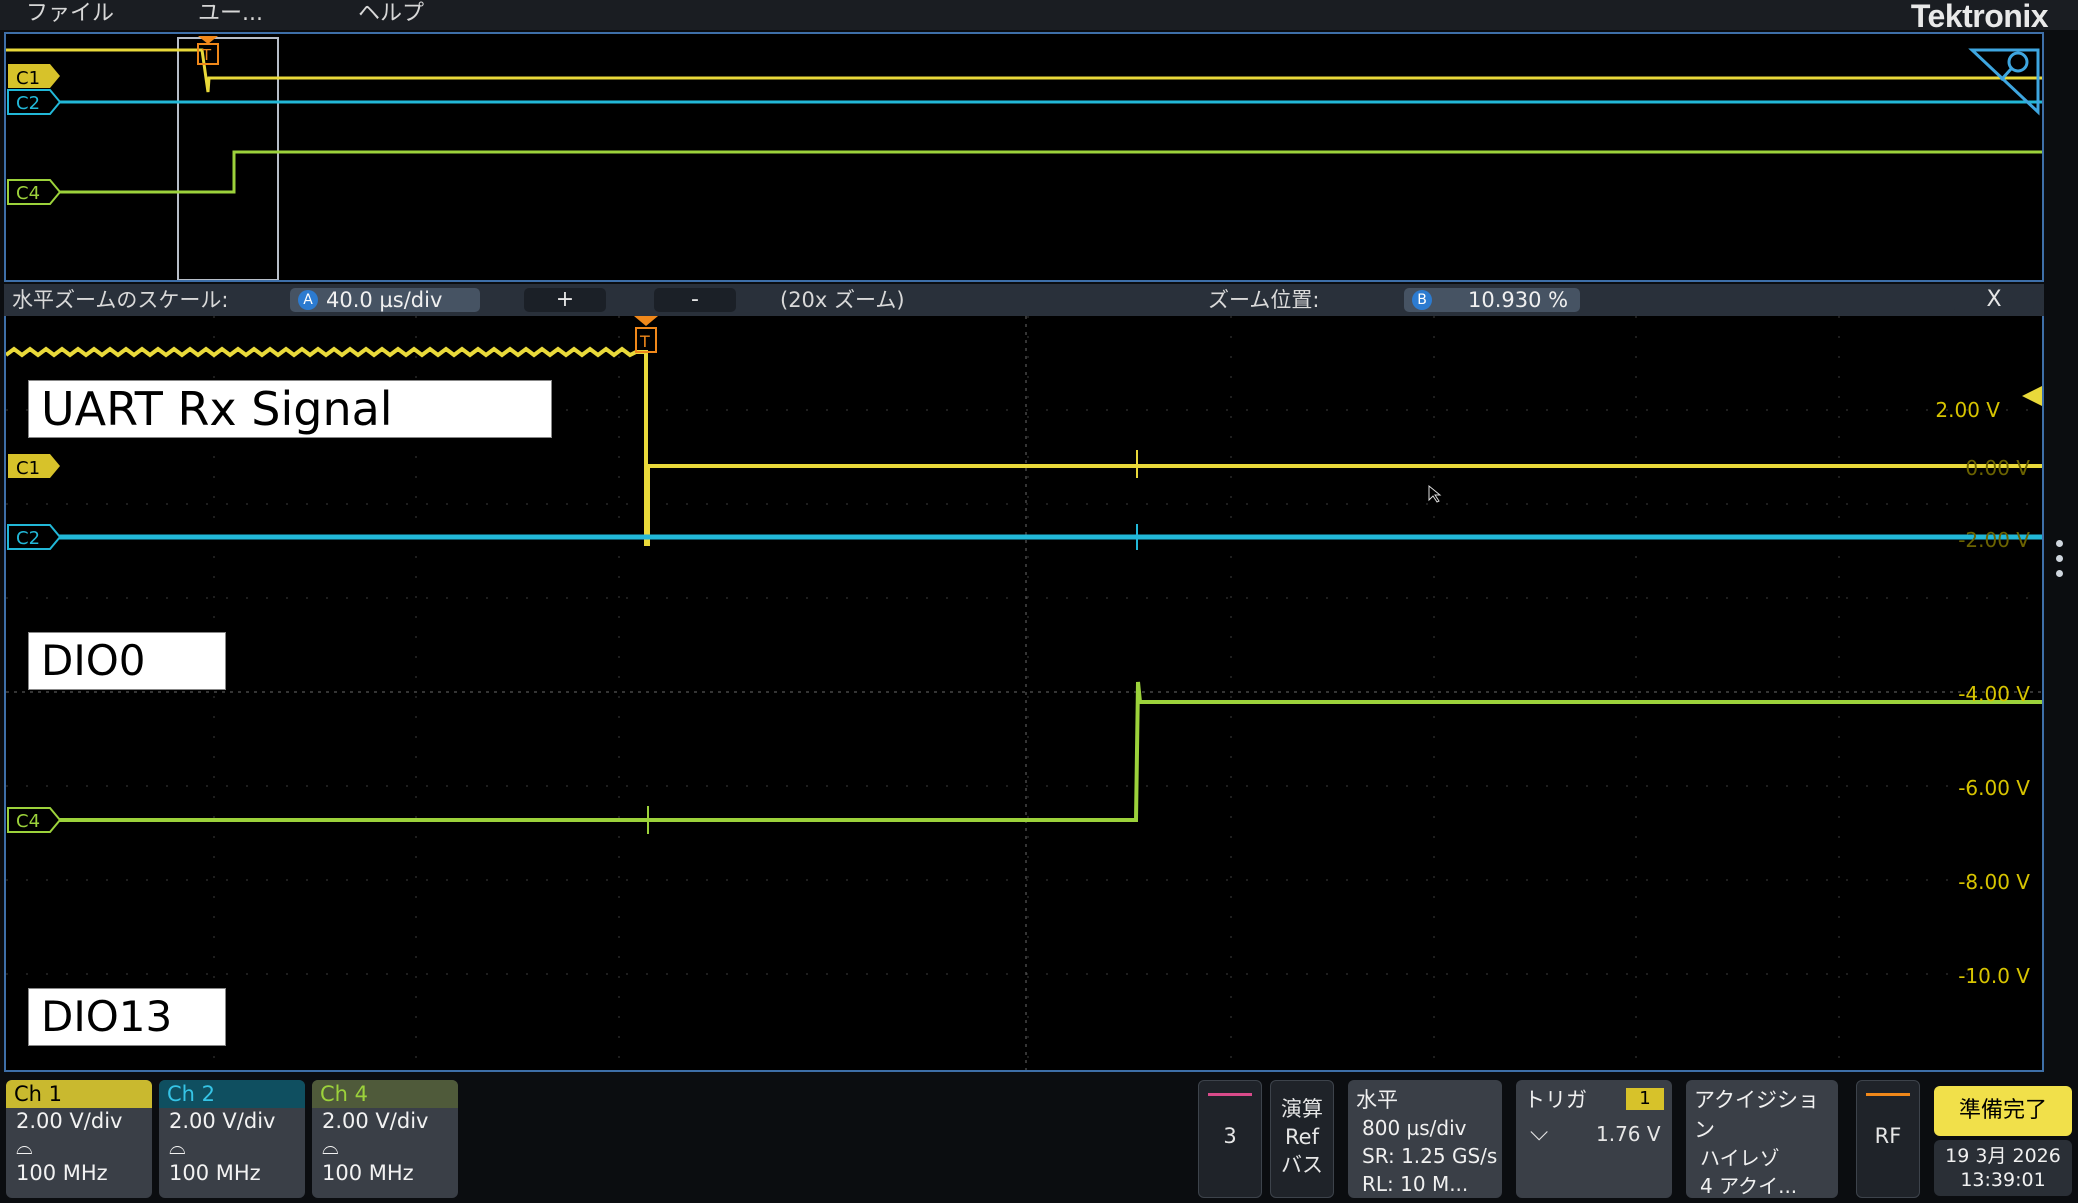 This screenshot has height=1203, width=2078. I want to click on zoom-c2-label: C2, so click(28, 538).